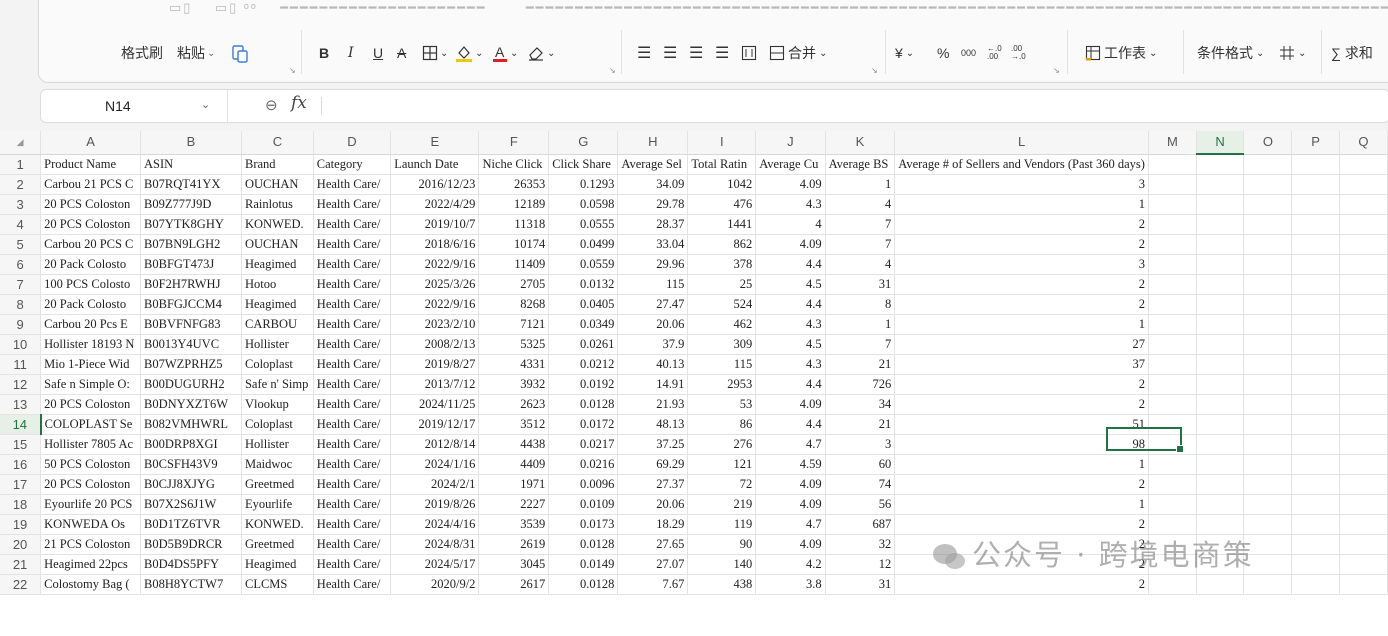  I want to click on data-cell: 4.2, so click(790, 564).